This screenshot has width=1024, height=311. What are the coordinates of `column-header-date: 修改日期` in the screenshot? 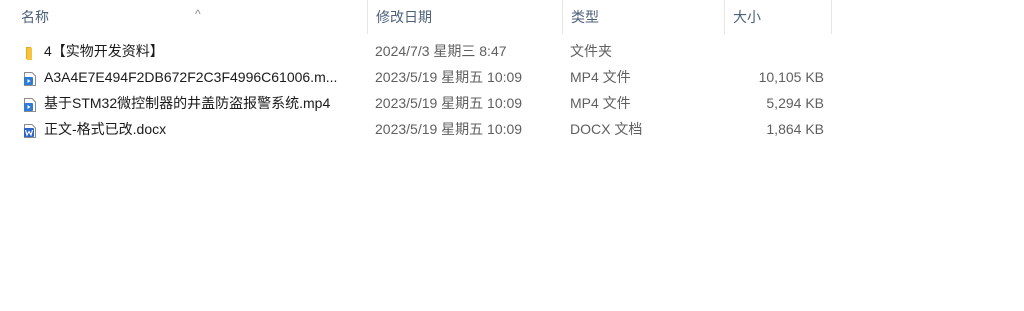 It's located at (464, 17).